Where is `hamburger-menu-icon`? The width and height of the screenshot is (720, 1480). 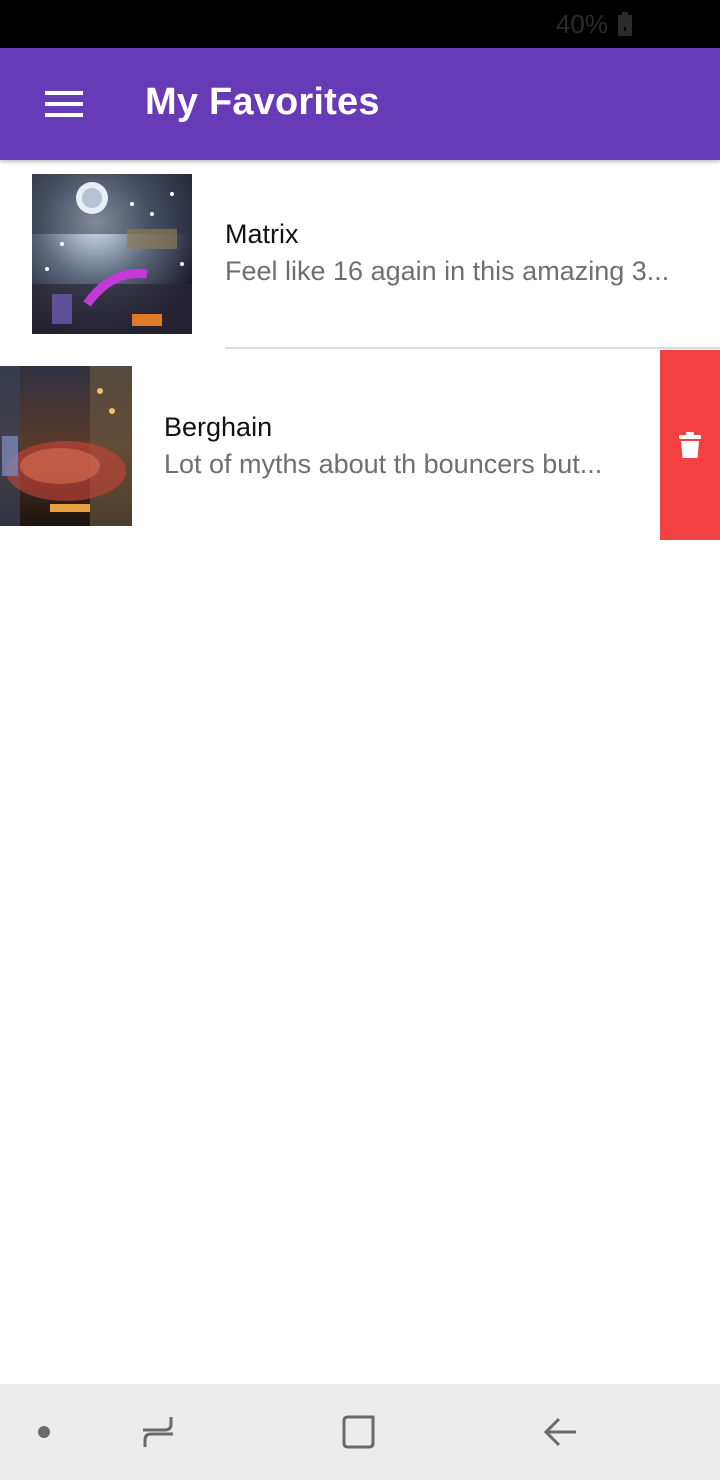 hamburger-menu-icon is located at coordinates (64, 104).